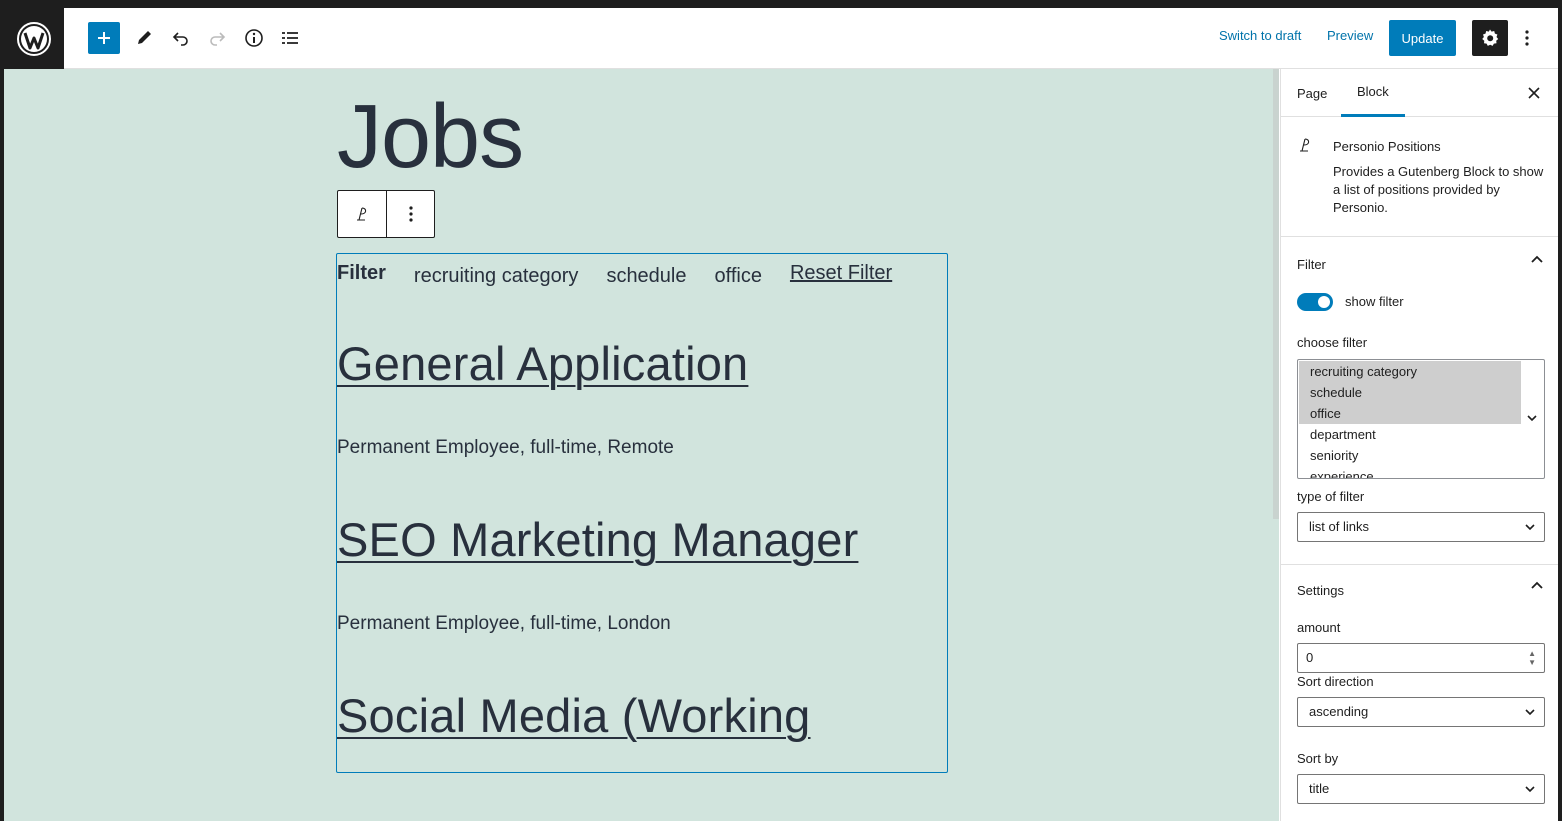  Describe the element at coordinates (504, 623) in the screenshot. I see `job-meta: Permanent Employee, full-time, London` at that location.